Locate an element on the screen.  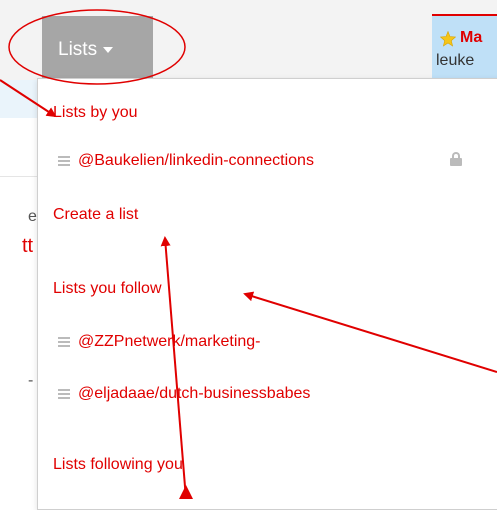
left-content-divider is located at coordinates (19, 176).